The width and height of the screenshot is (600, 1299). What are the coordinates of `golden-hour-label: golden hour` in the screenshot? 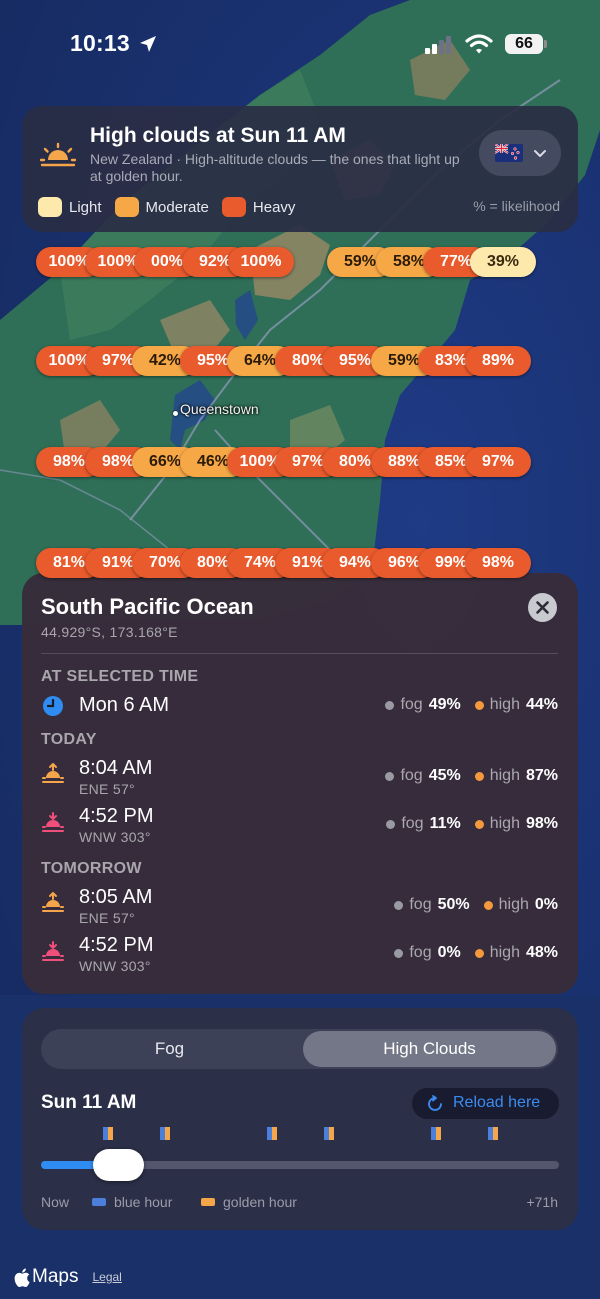 It's located at (260, 1202).